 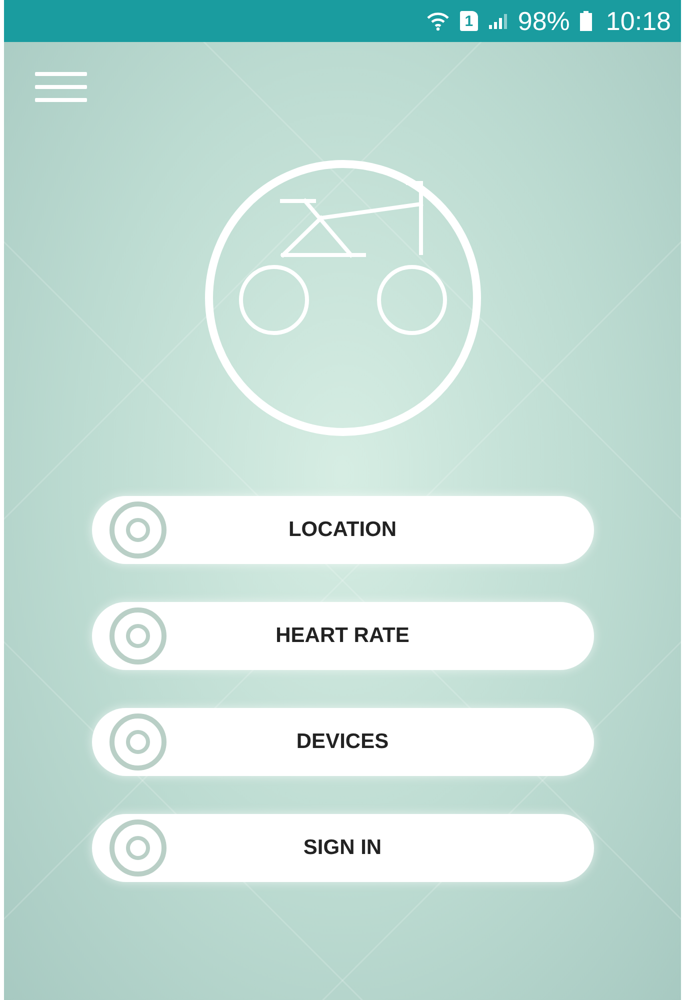 I want to click on menu-button, so click(x=61, y=87).